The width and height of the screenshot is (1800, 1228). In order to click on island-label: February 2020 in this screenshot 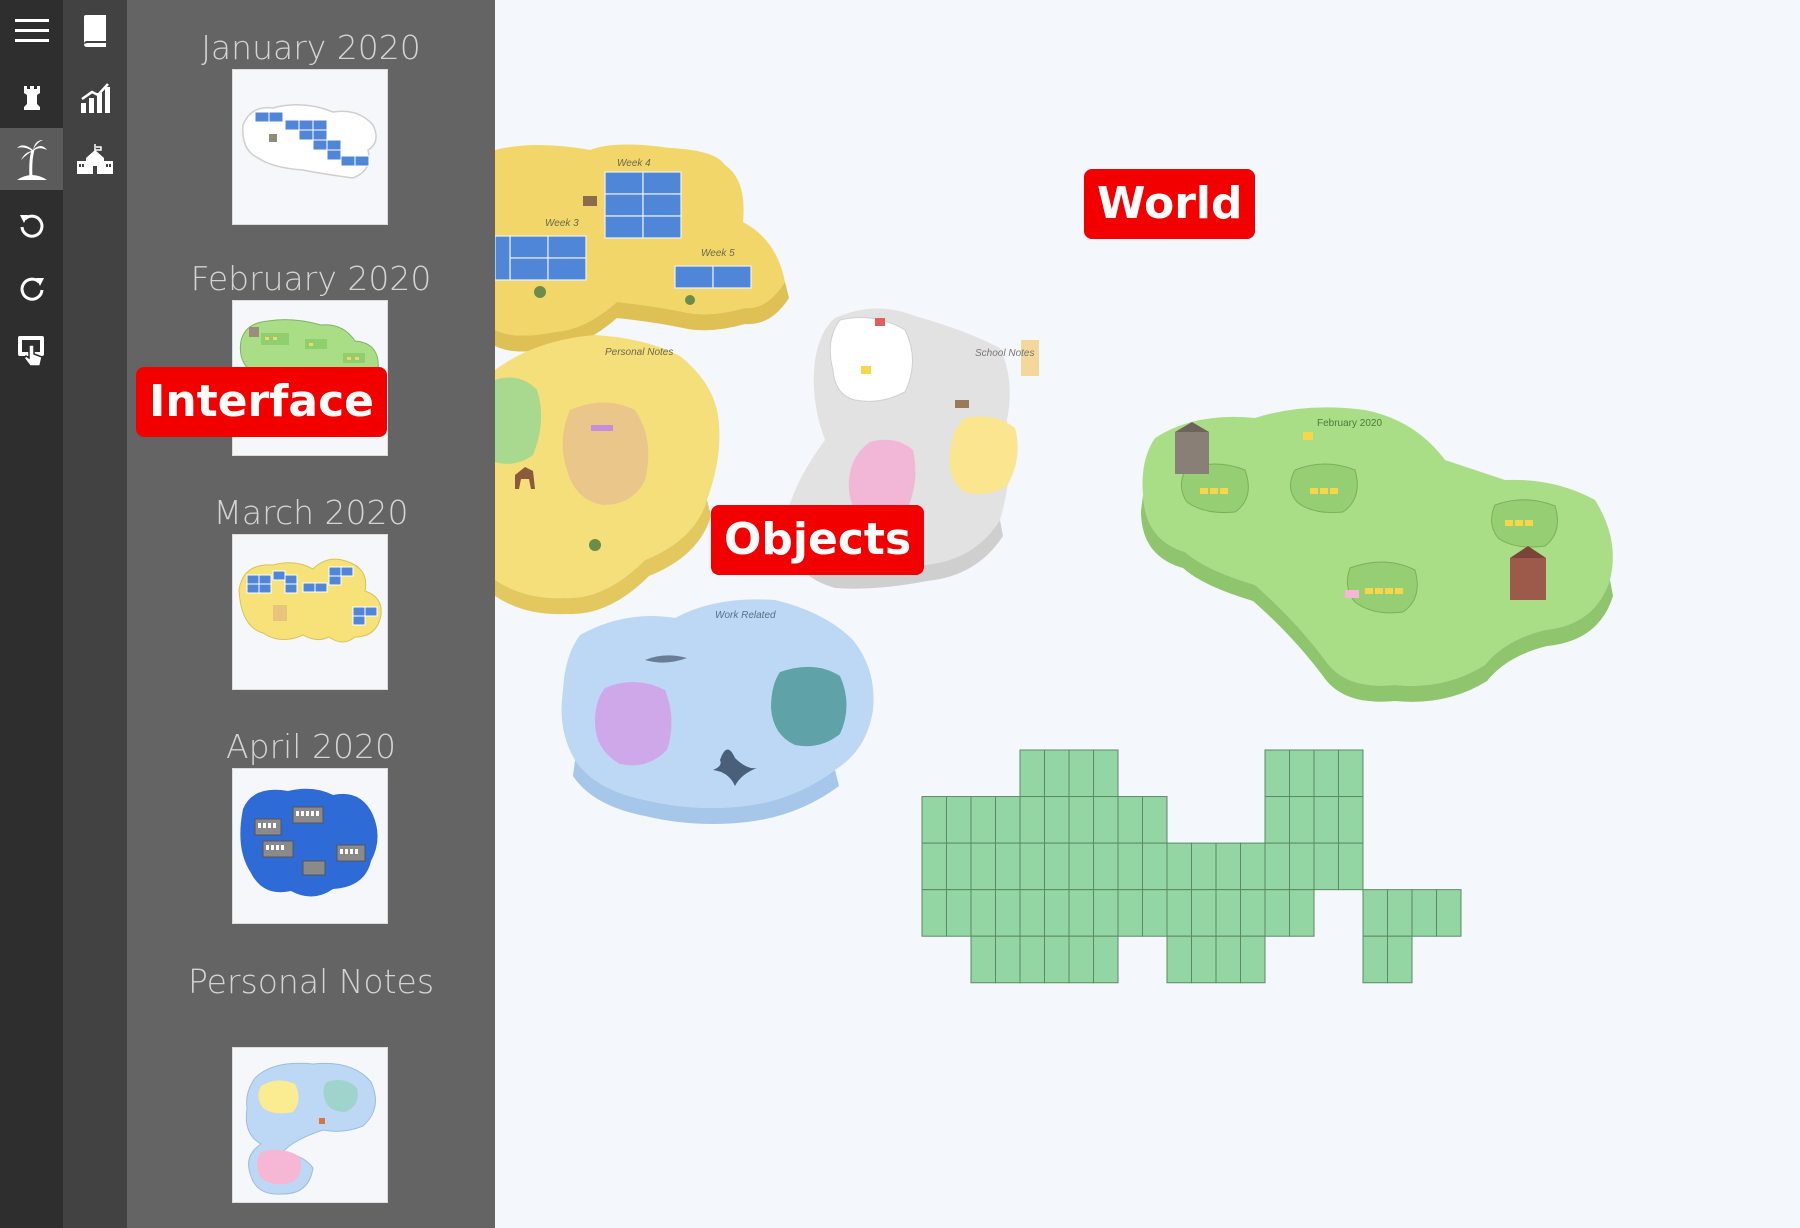, I will do `click(1349, 423)`.